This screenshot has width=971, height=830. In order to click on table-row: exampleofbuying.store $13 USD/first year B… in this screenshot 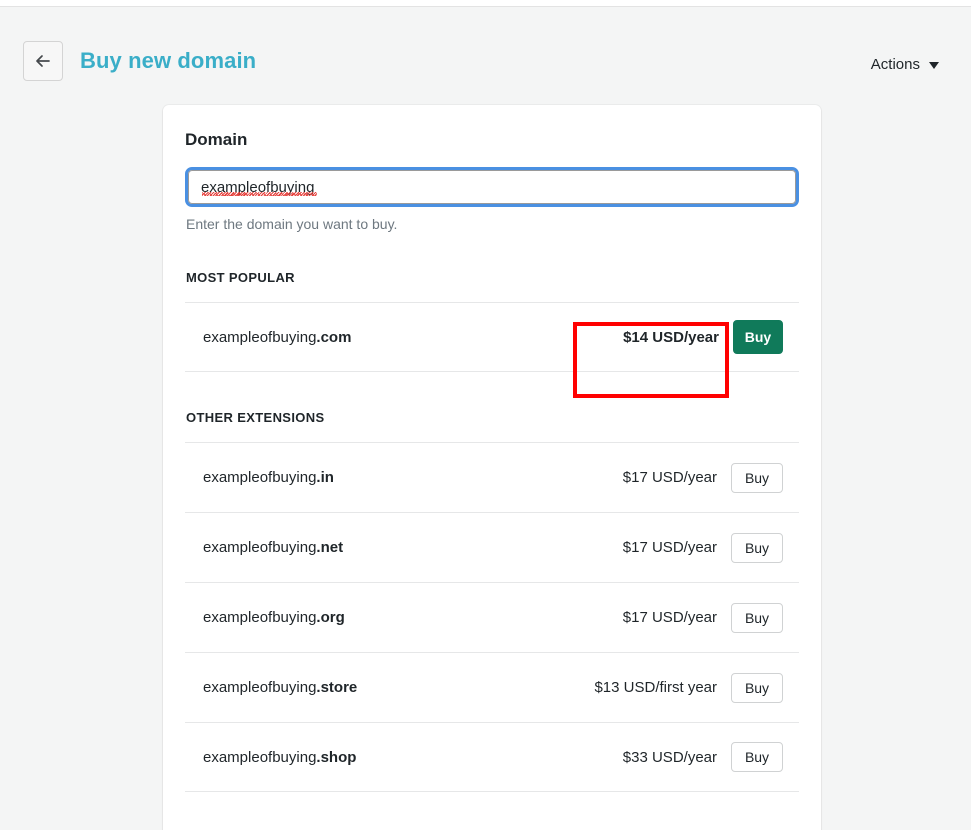, I will do `click(492, 687)`.